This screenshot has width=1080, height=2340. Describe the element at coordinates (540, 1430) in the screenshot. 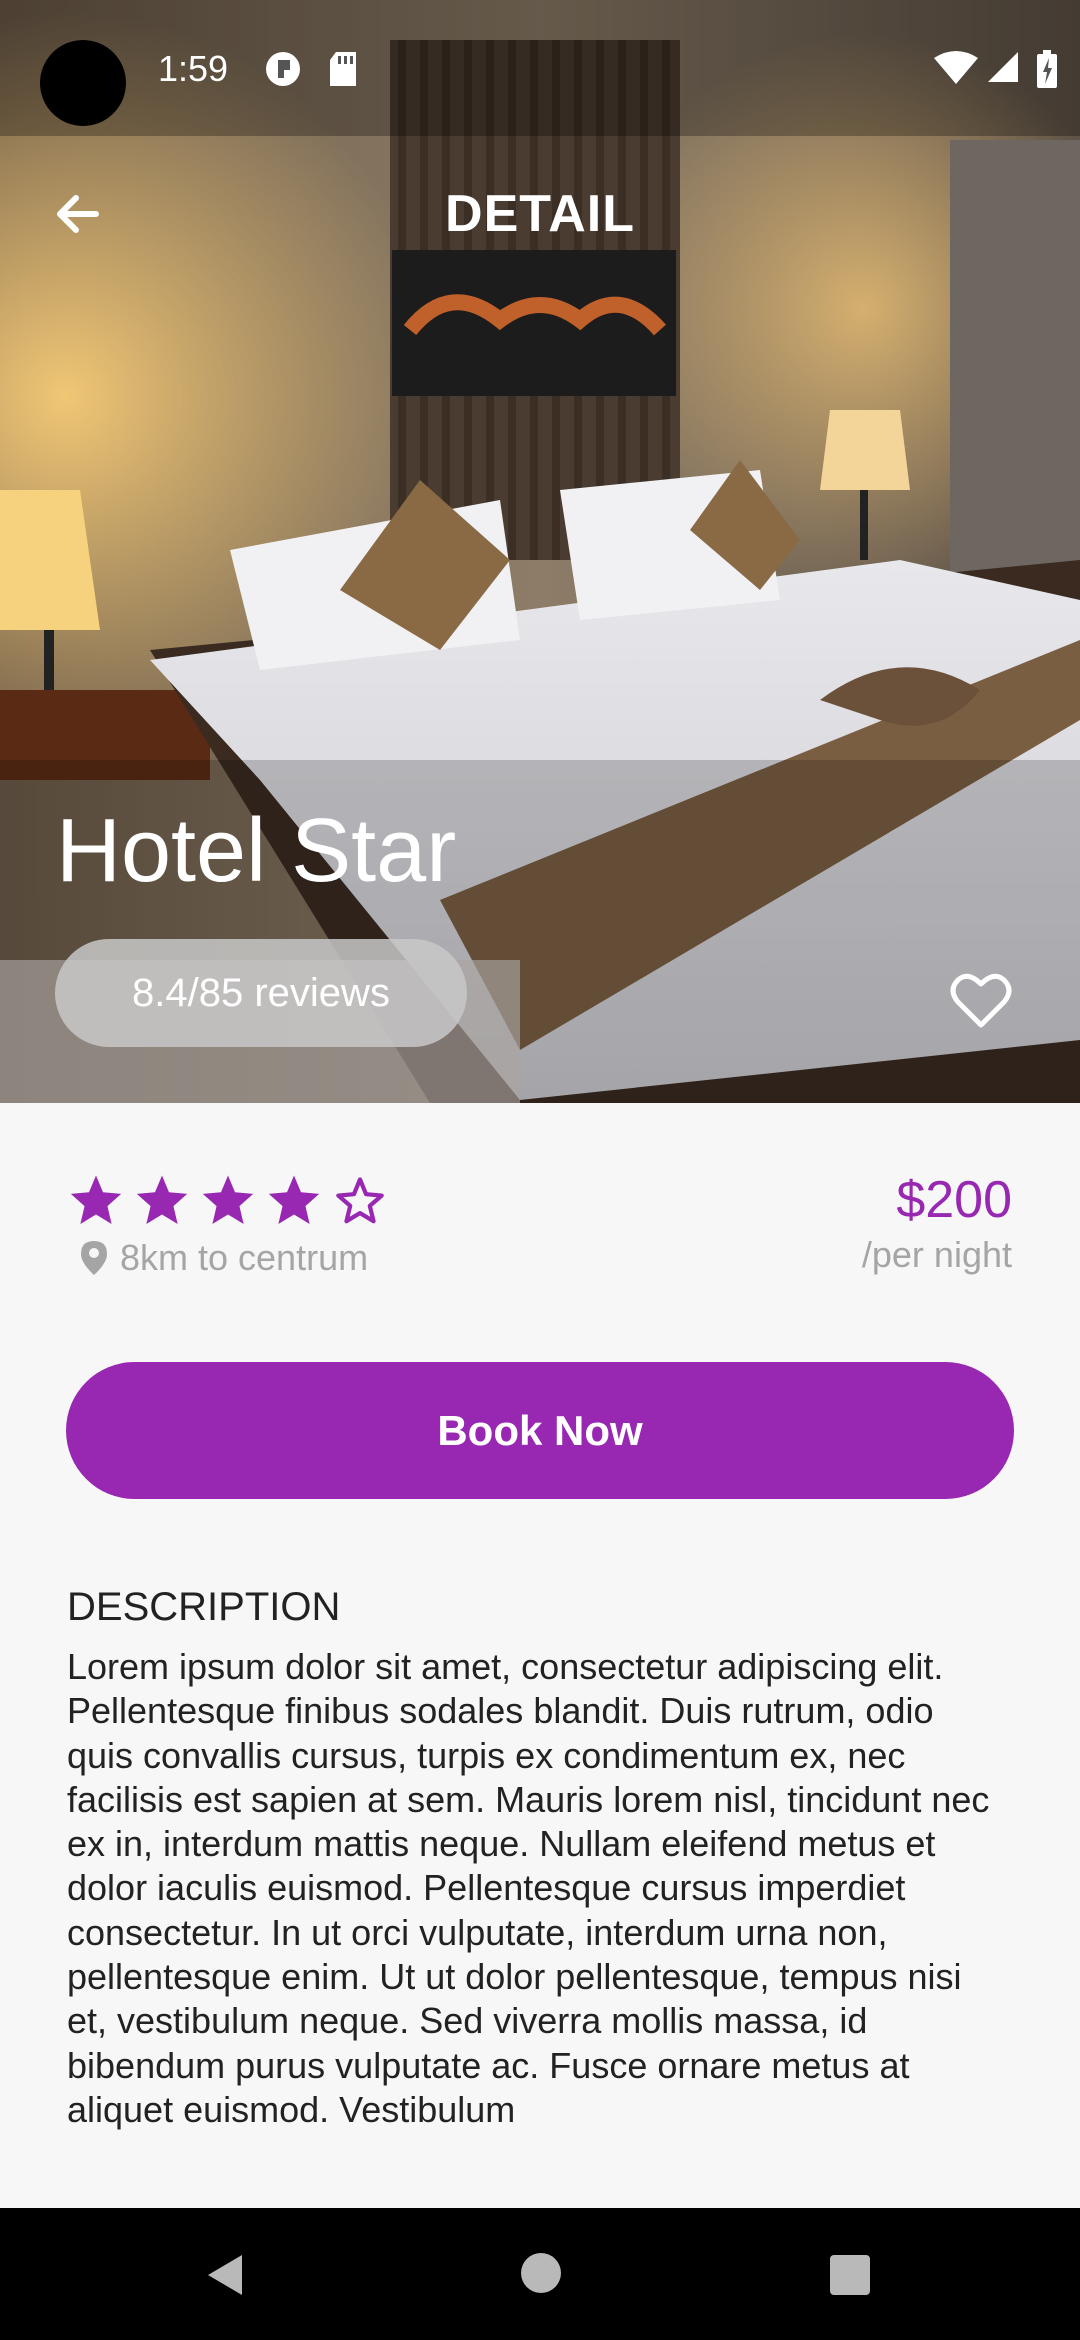

I see `book-now-button: Book Now` at that location.